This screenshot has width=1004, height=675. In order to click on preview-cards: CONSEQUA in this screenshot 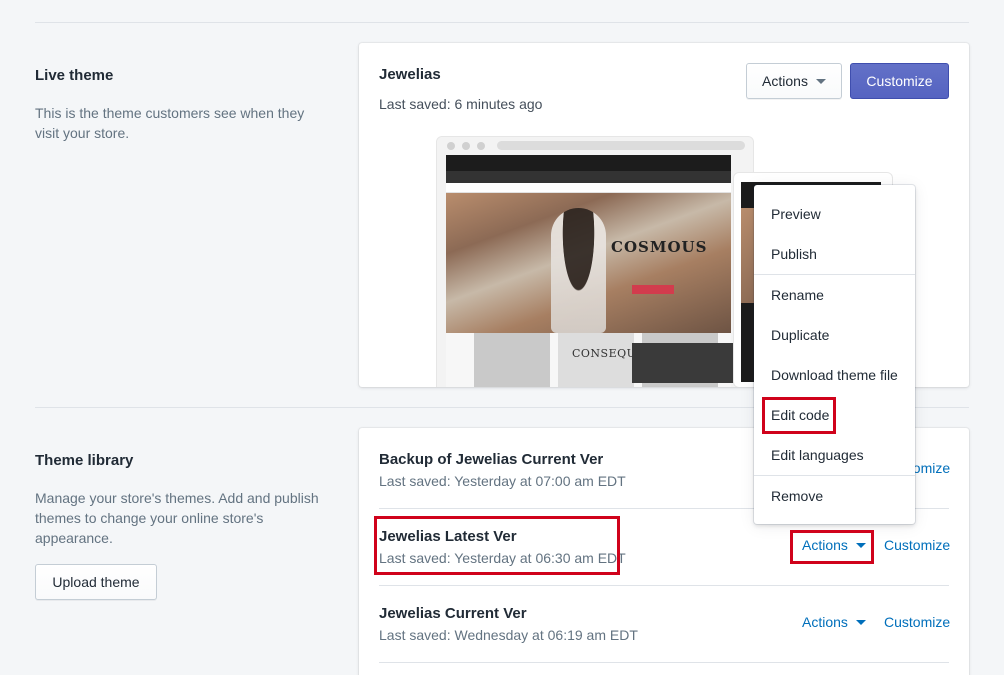, I will do `click(592, 360)`.